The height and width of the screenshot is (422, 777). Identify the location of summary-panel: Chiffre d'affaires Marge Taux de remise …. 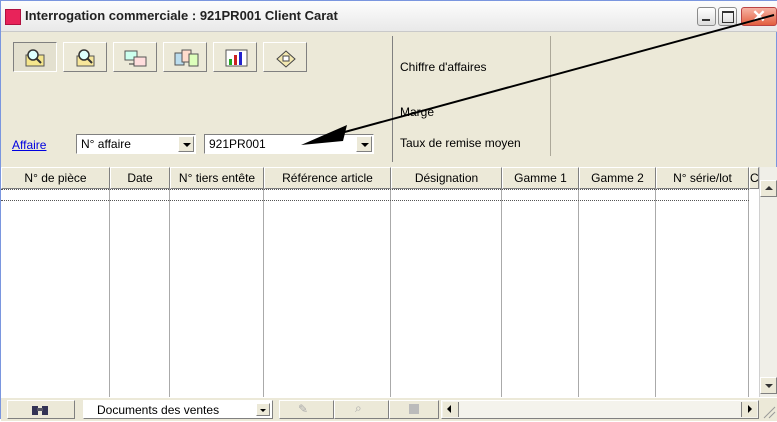
(584, 99).